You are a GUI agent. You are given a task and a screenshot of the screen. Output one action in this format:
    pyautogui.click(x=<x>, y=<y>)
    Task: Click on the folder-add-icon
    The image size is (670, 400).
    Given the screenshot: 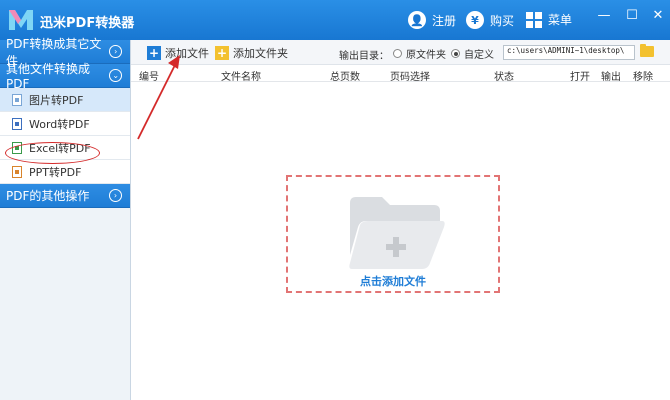 What is the action you would take?
    pyautogui.click(x=397, y=233)
    